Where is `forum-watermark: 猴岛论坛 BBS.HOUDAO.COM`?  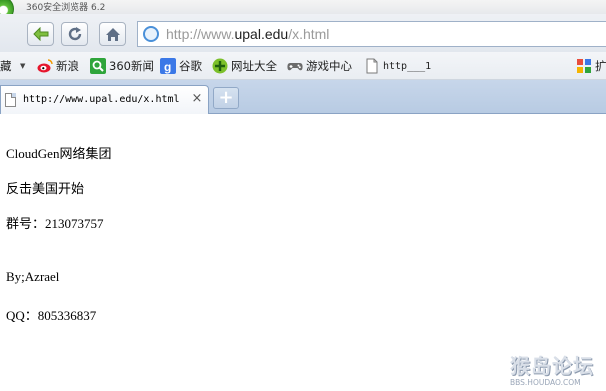
forum-watermark: 猴岛论坛 BBS.HOUDAO.COM is located at coordinates (558, 370).